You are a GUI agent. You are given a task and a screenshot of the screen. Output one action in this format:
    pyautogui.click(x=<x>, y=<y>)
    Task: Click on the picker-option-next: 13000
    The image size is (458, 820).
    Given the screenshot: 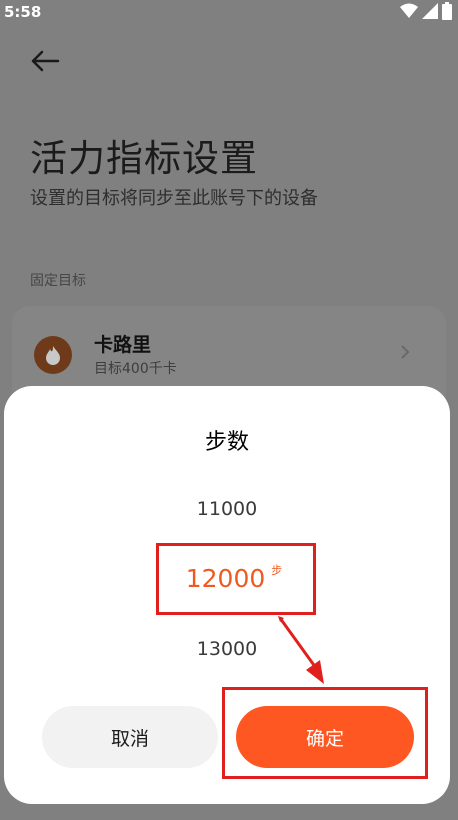 What is the action you would take?
    pyautogui.click(x=227, y=649)
    